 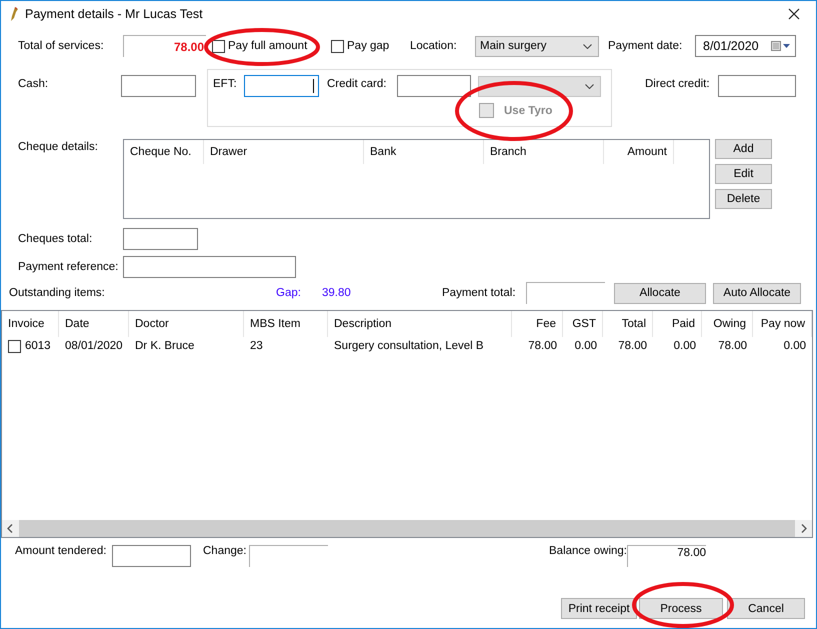 What do you see at coordinates (766, 608) in the screenshot?
I see `dialog-button: Cancel` at bounding box center [766, 608].